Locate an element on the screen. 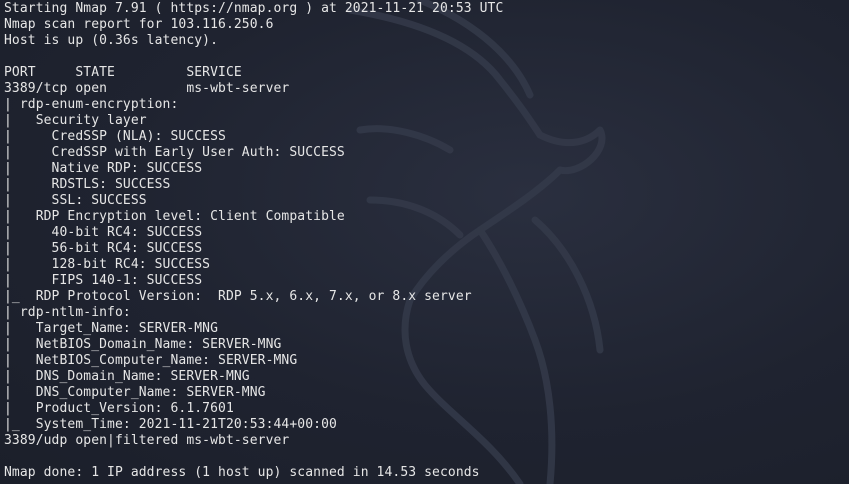  terminal-line: PORT STATE SERVICE is located at coordinates (123, 72).